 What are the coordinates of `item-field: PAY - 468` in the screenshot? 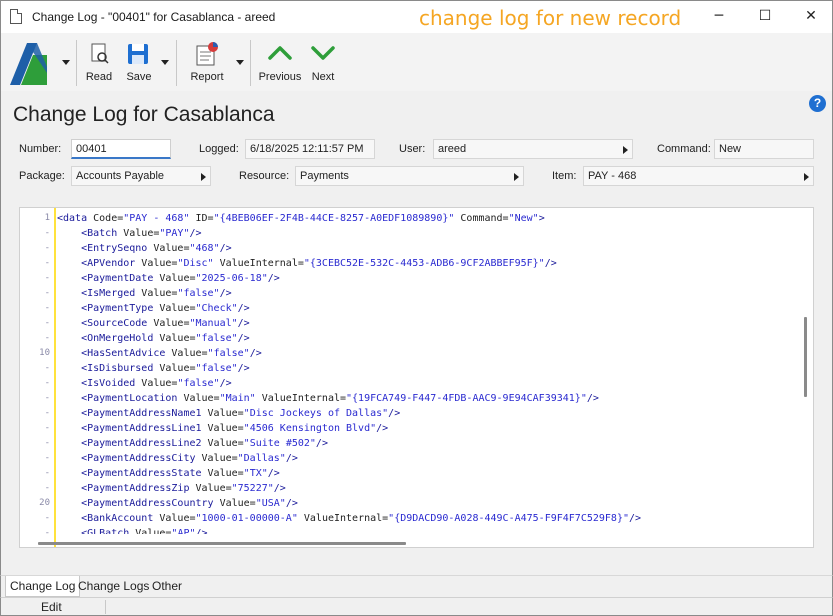 It's located at (698, 176).